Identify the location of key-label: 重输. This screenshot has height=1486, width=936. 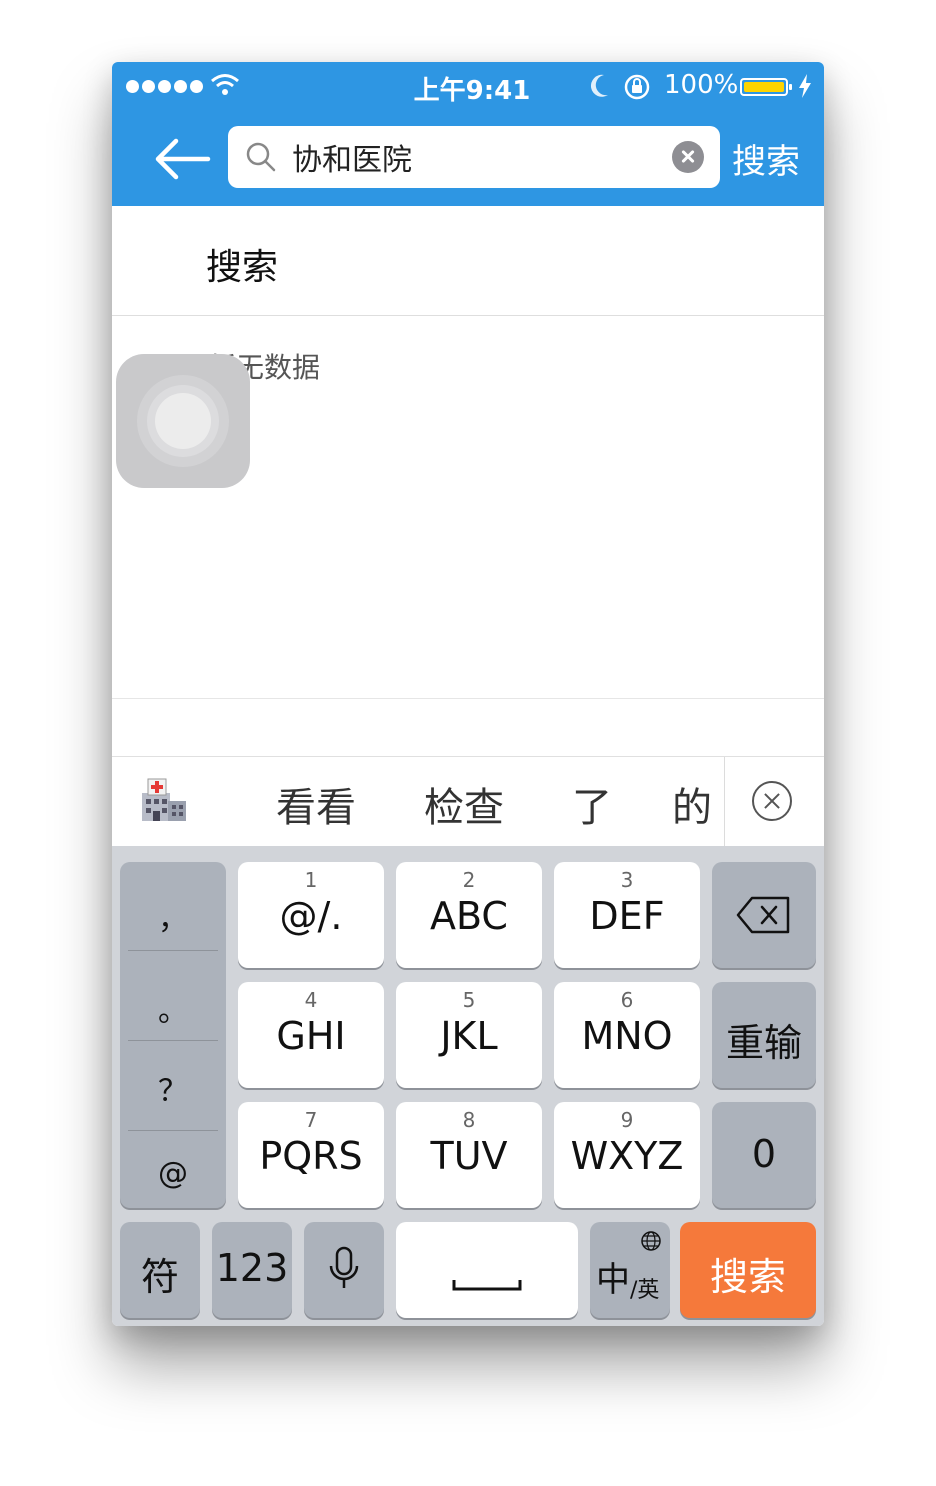
(763, 1043).